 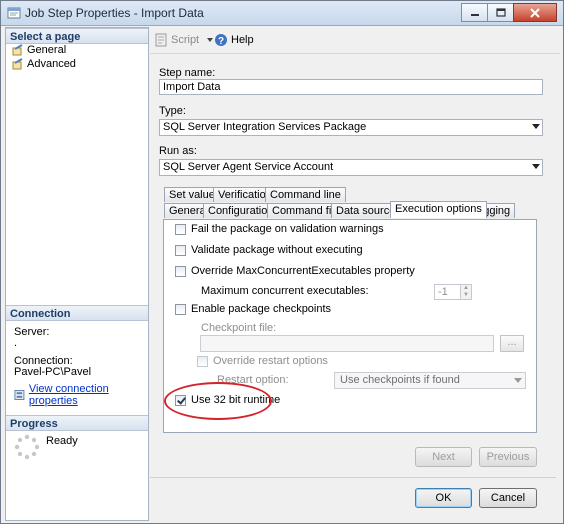 What do you see at coordinates (248, 167) in the screenshot?
I see `run-as-select-value: SQL Server Agent Service Account` at bounding box center [248, 167].